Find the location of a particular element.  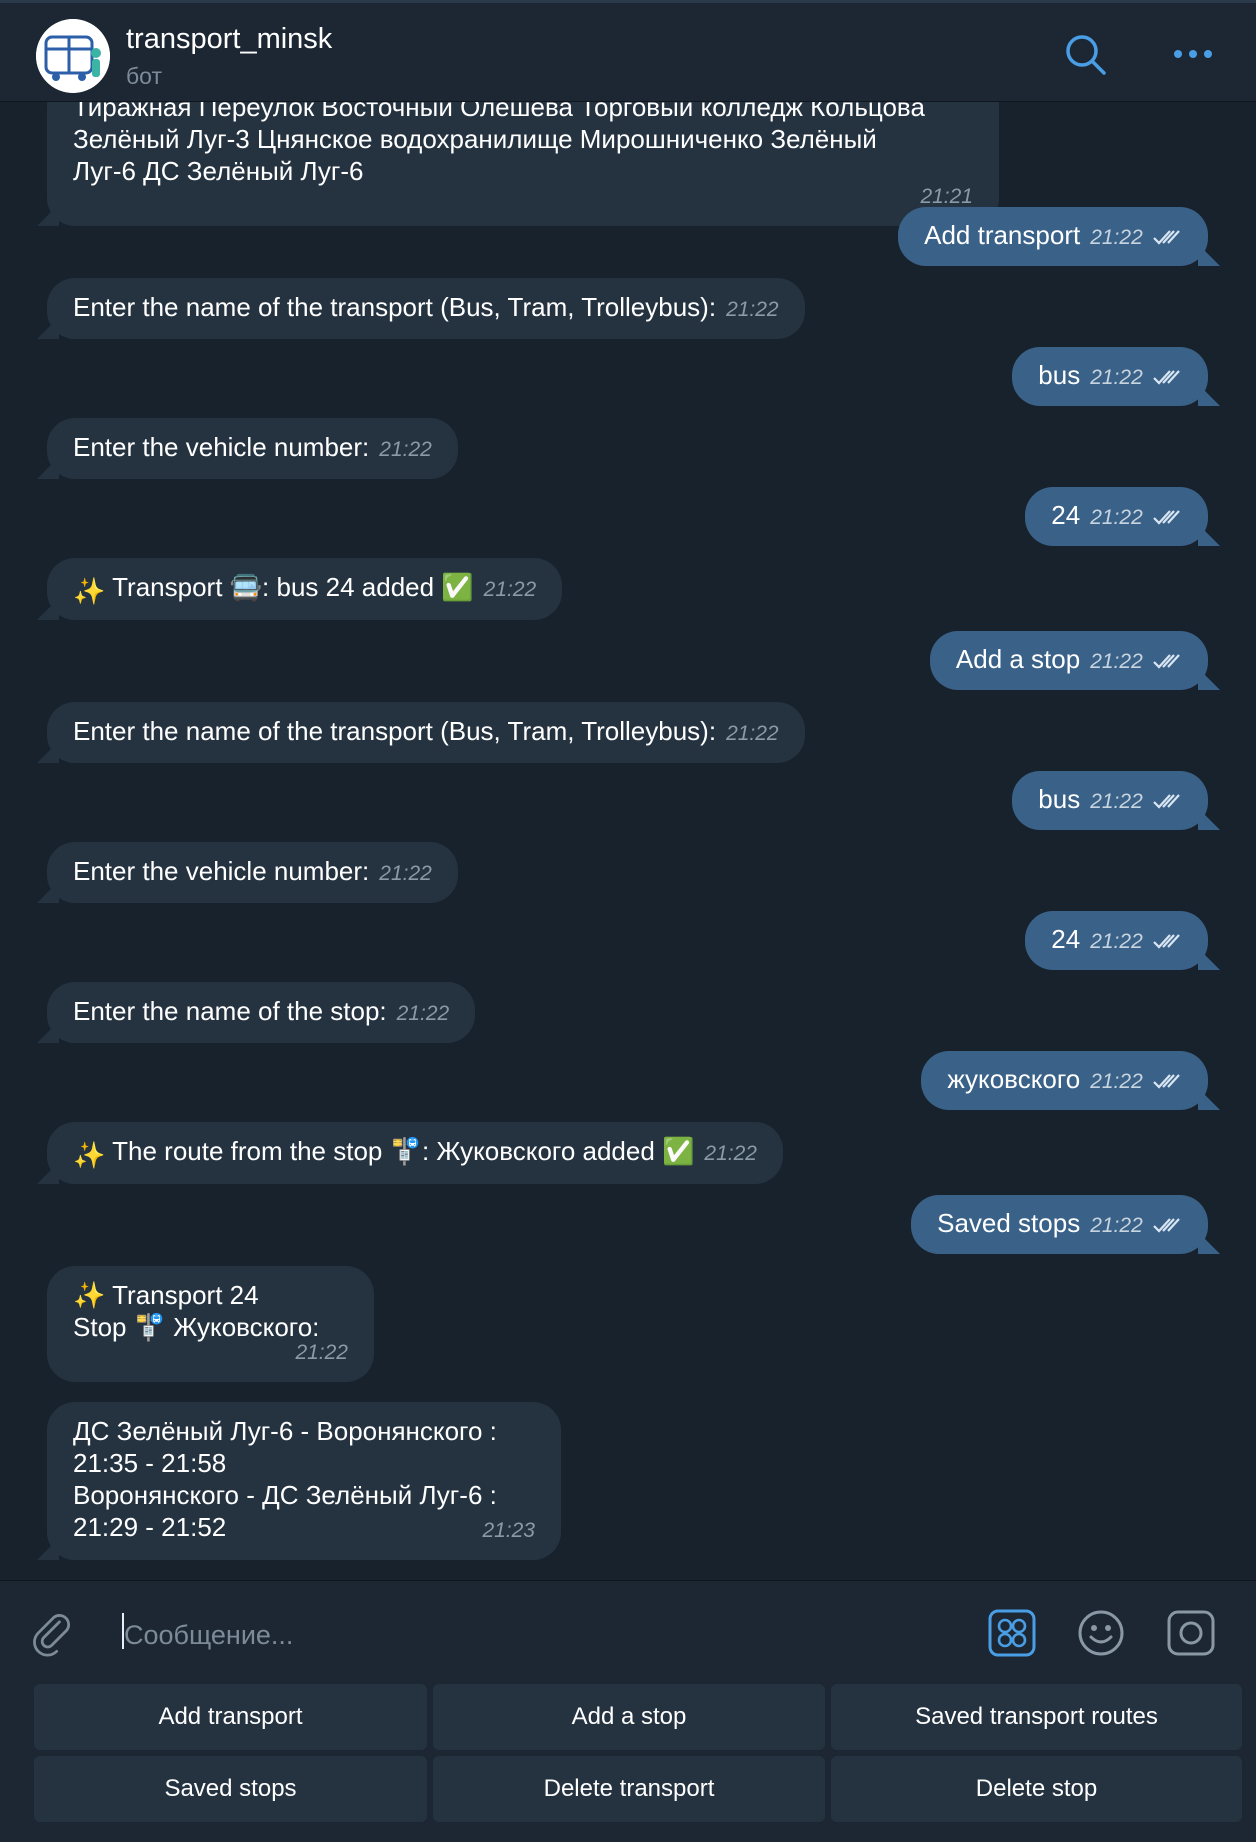

add-stop-button: Add a stop is located at coordinates (629, 1717).